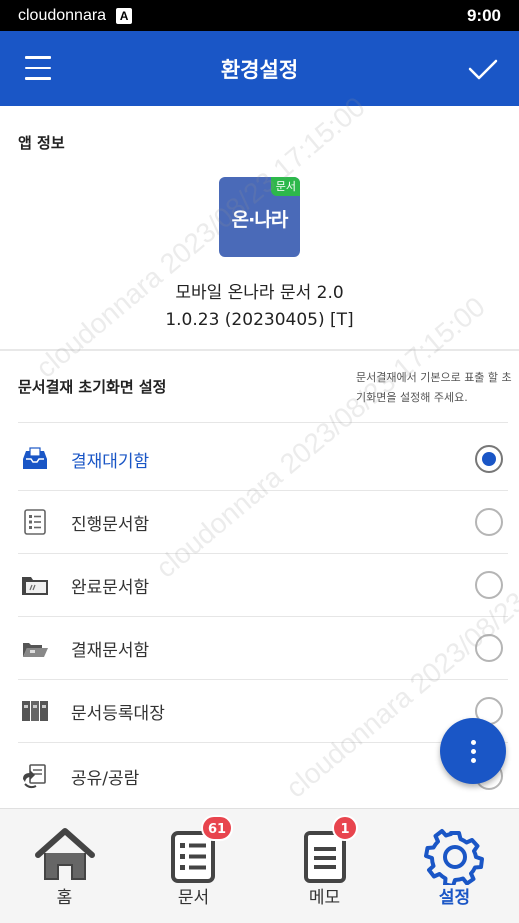  What do you see at coordinates (259, 320) in the screenshot?
I see `app-version: 1.0.23 (20230405) [T]` at bounding box center [259, 320].